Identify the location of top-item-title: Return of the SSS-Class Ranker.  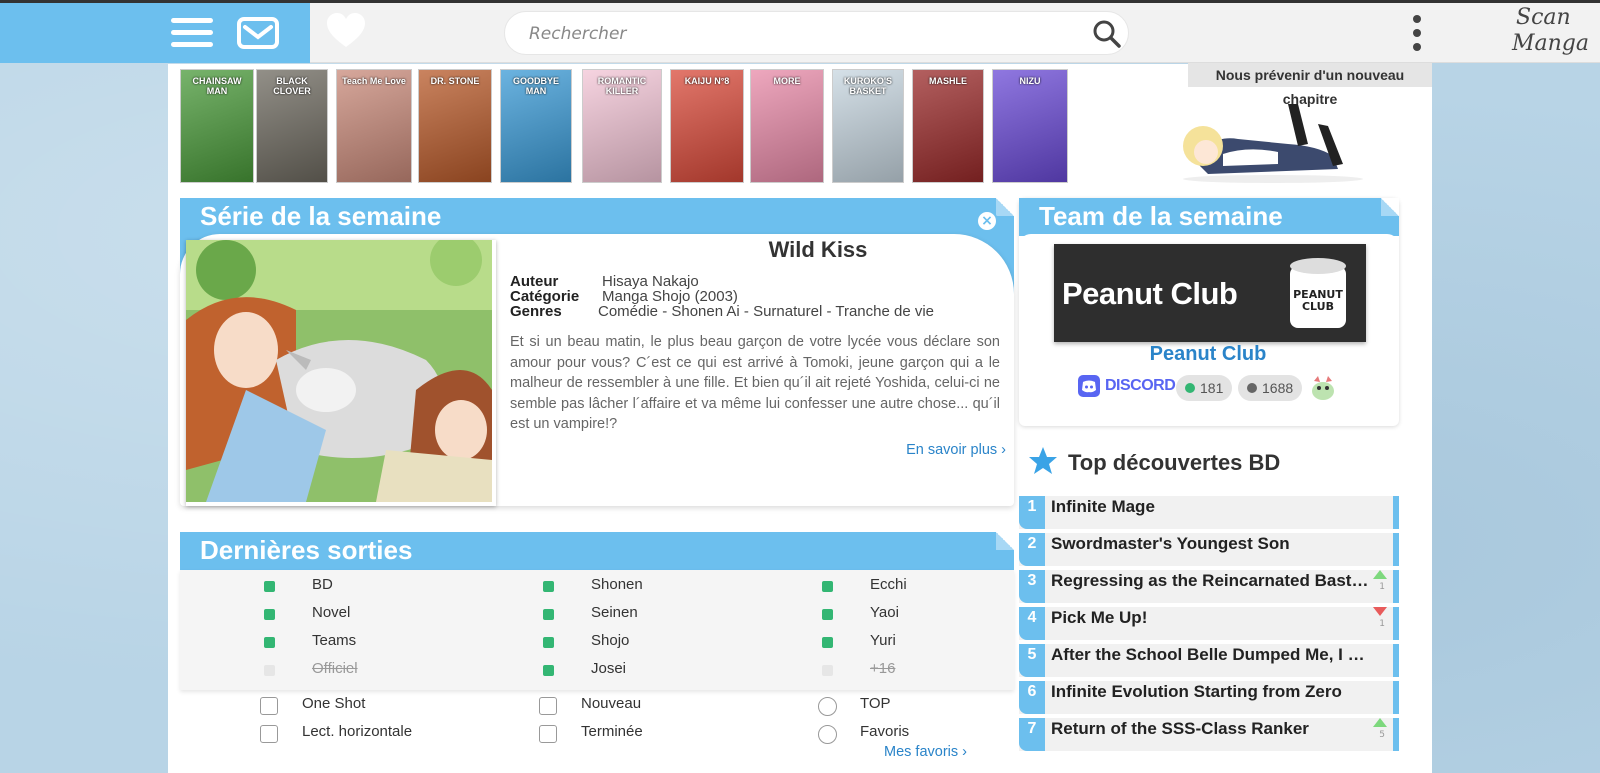
(1213, 729).